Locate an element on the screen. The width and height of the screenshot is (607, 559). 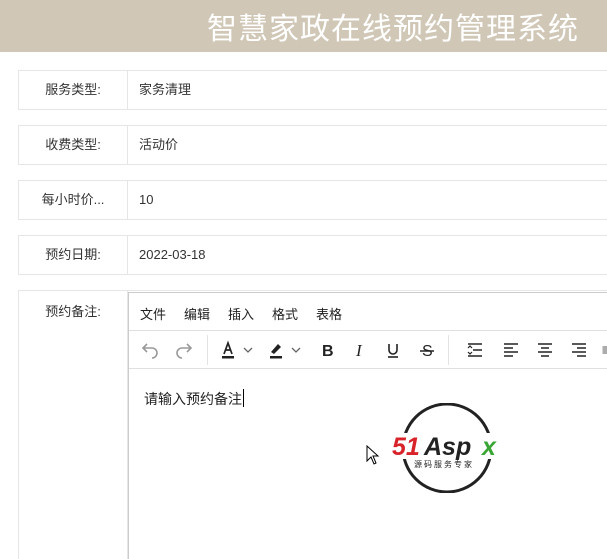
editor-toolbar: B I S is located at coordinates (368, 350).